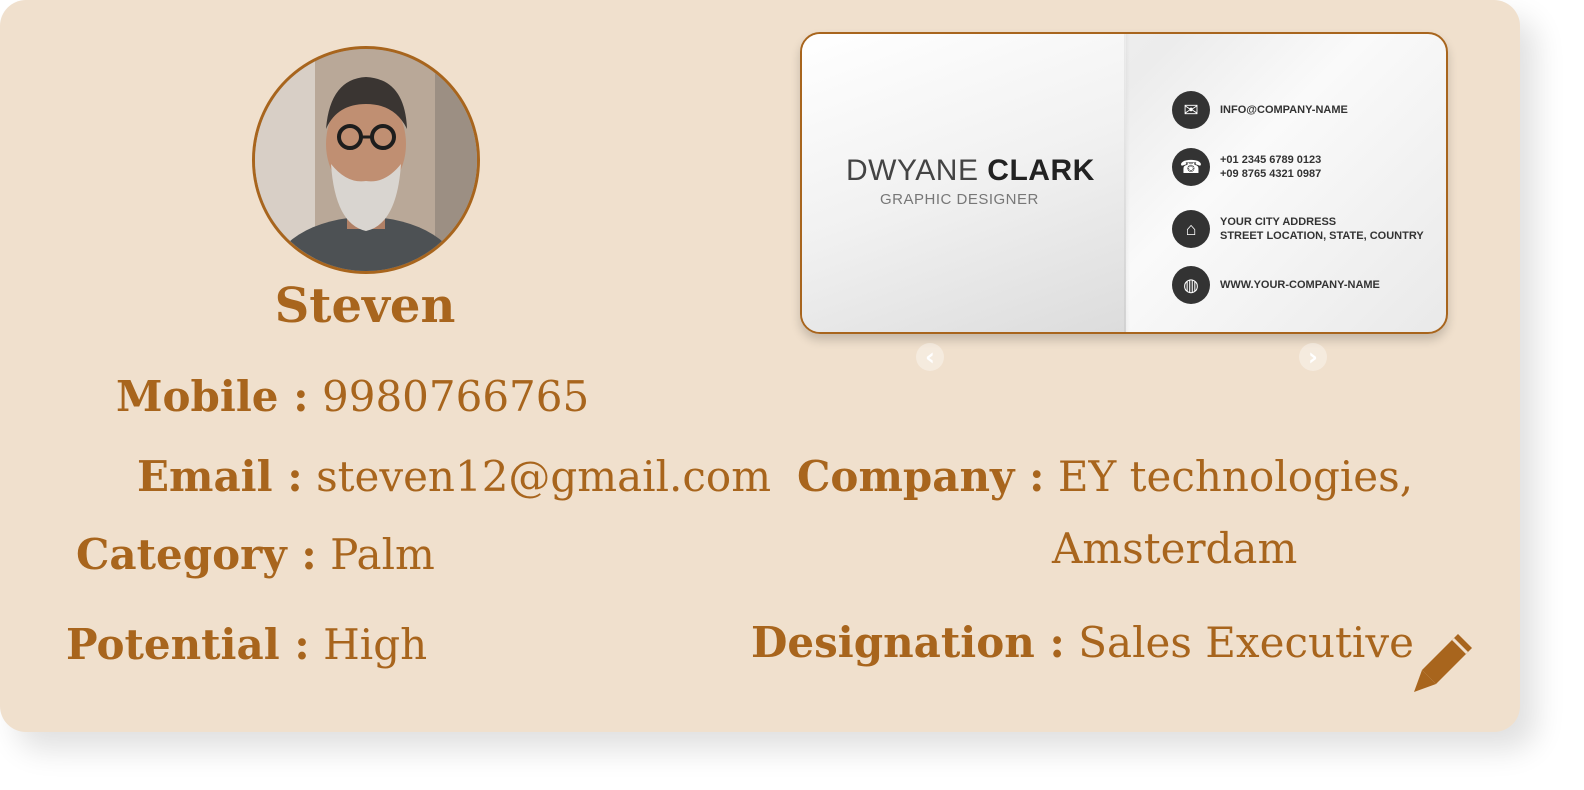  What do you see at coordinates (1041, 170) in the screenshot?
I see `business-card-last-name: CLARK` at bounding box center [1041, 170].